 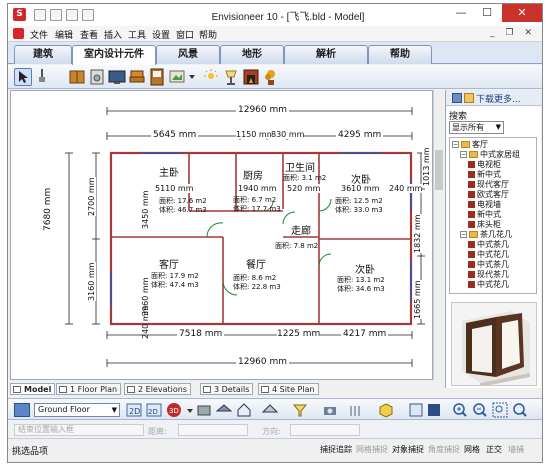 I want to click on tree-item: 电视柜, so click(x=484, y=165).